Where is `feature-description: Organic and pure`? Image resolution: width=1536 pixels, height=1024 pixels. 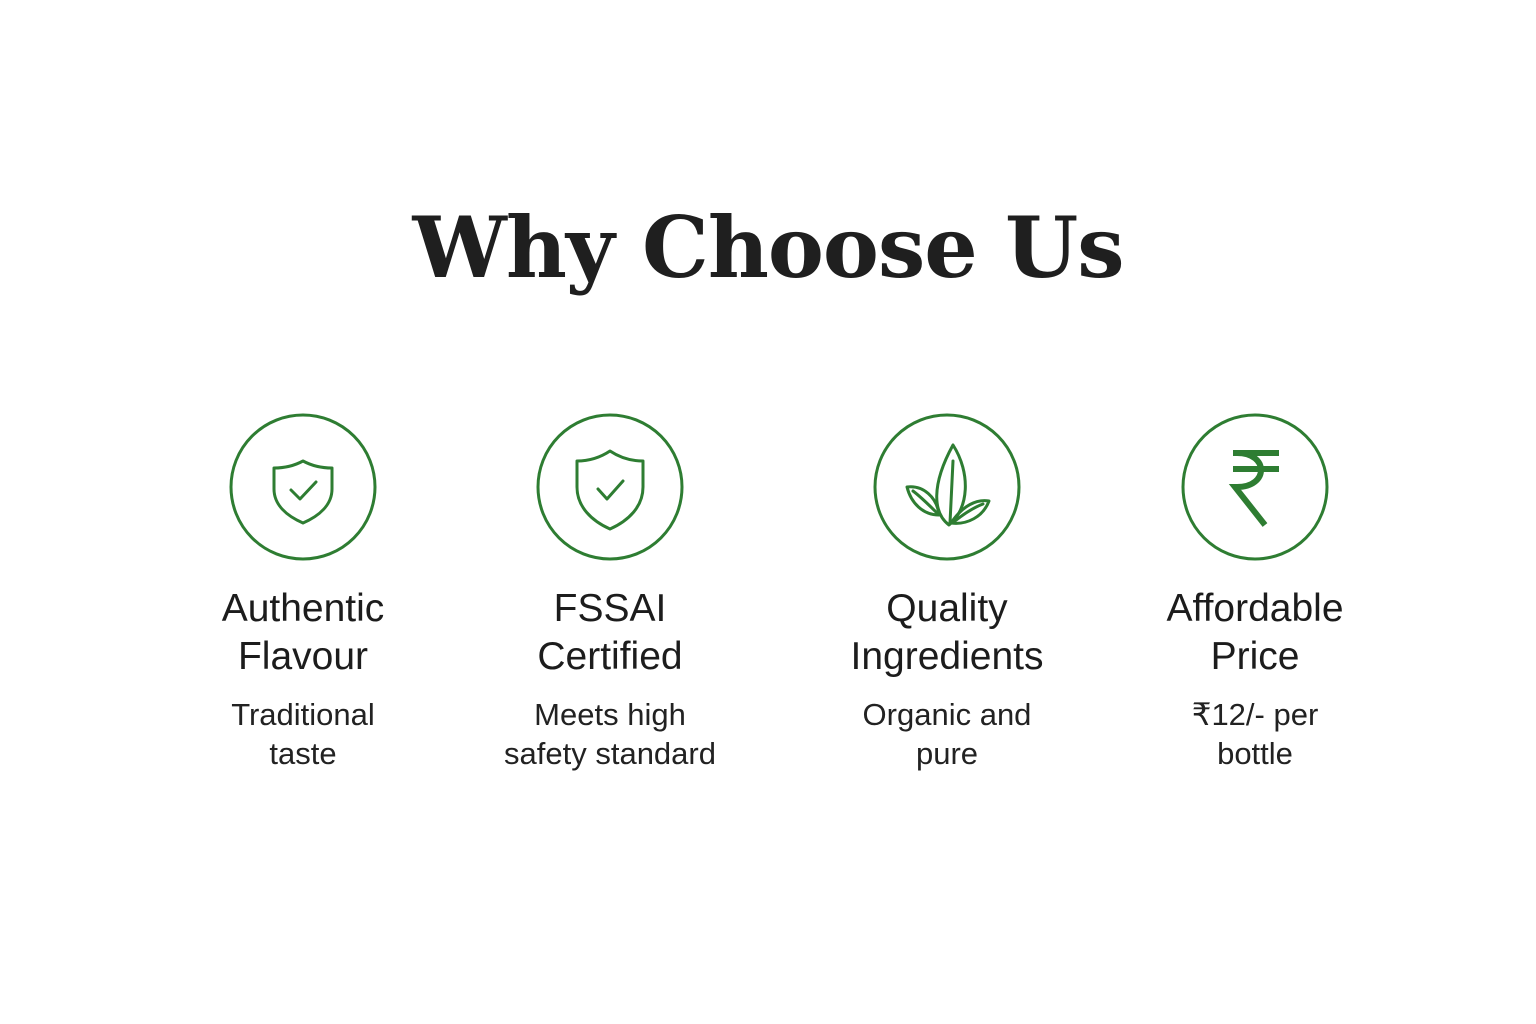 feature-description: Organic and pure is located at coordinates (947, 734).